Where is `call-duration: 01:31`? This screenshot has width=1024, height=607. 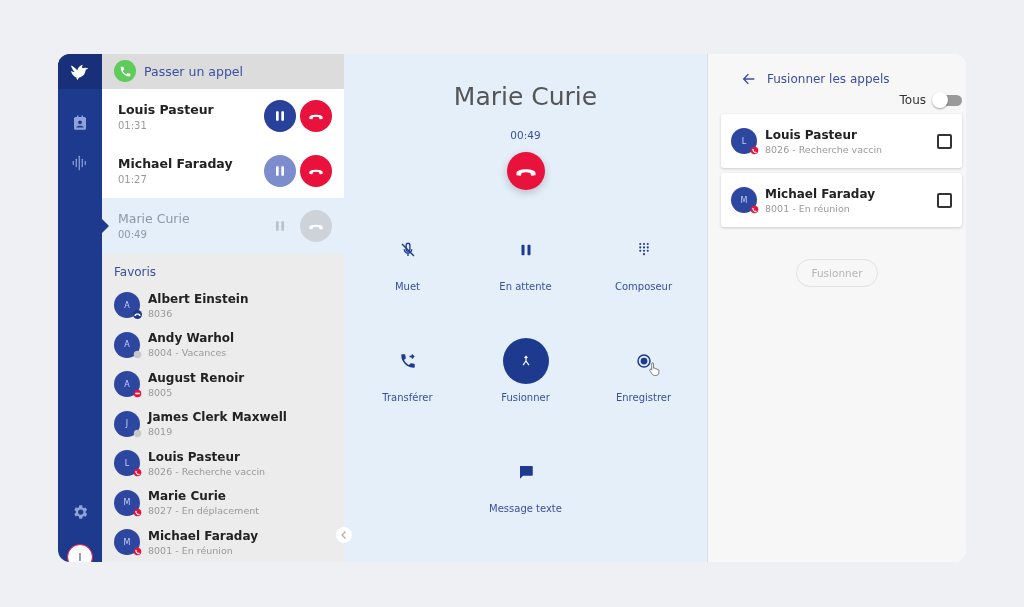 call-duration: 01:31 is located at coordinates (133, 125).